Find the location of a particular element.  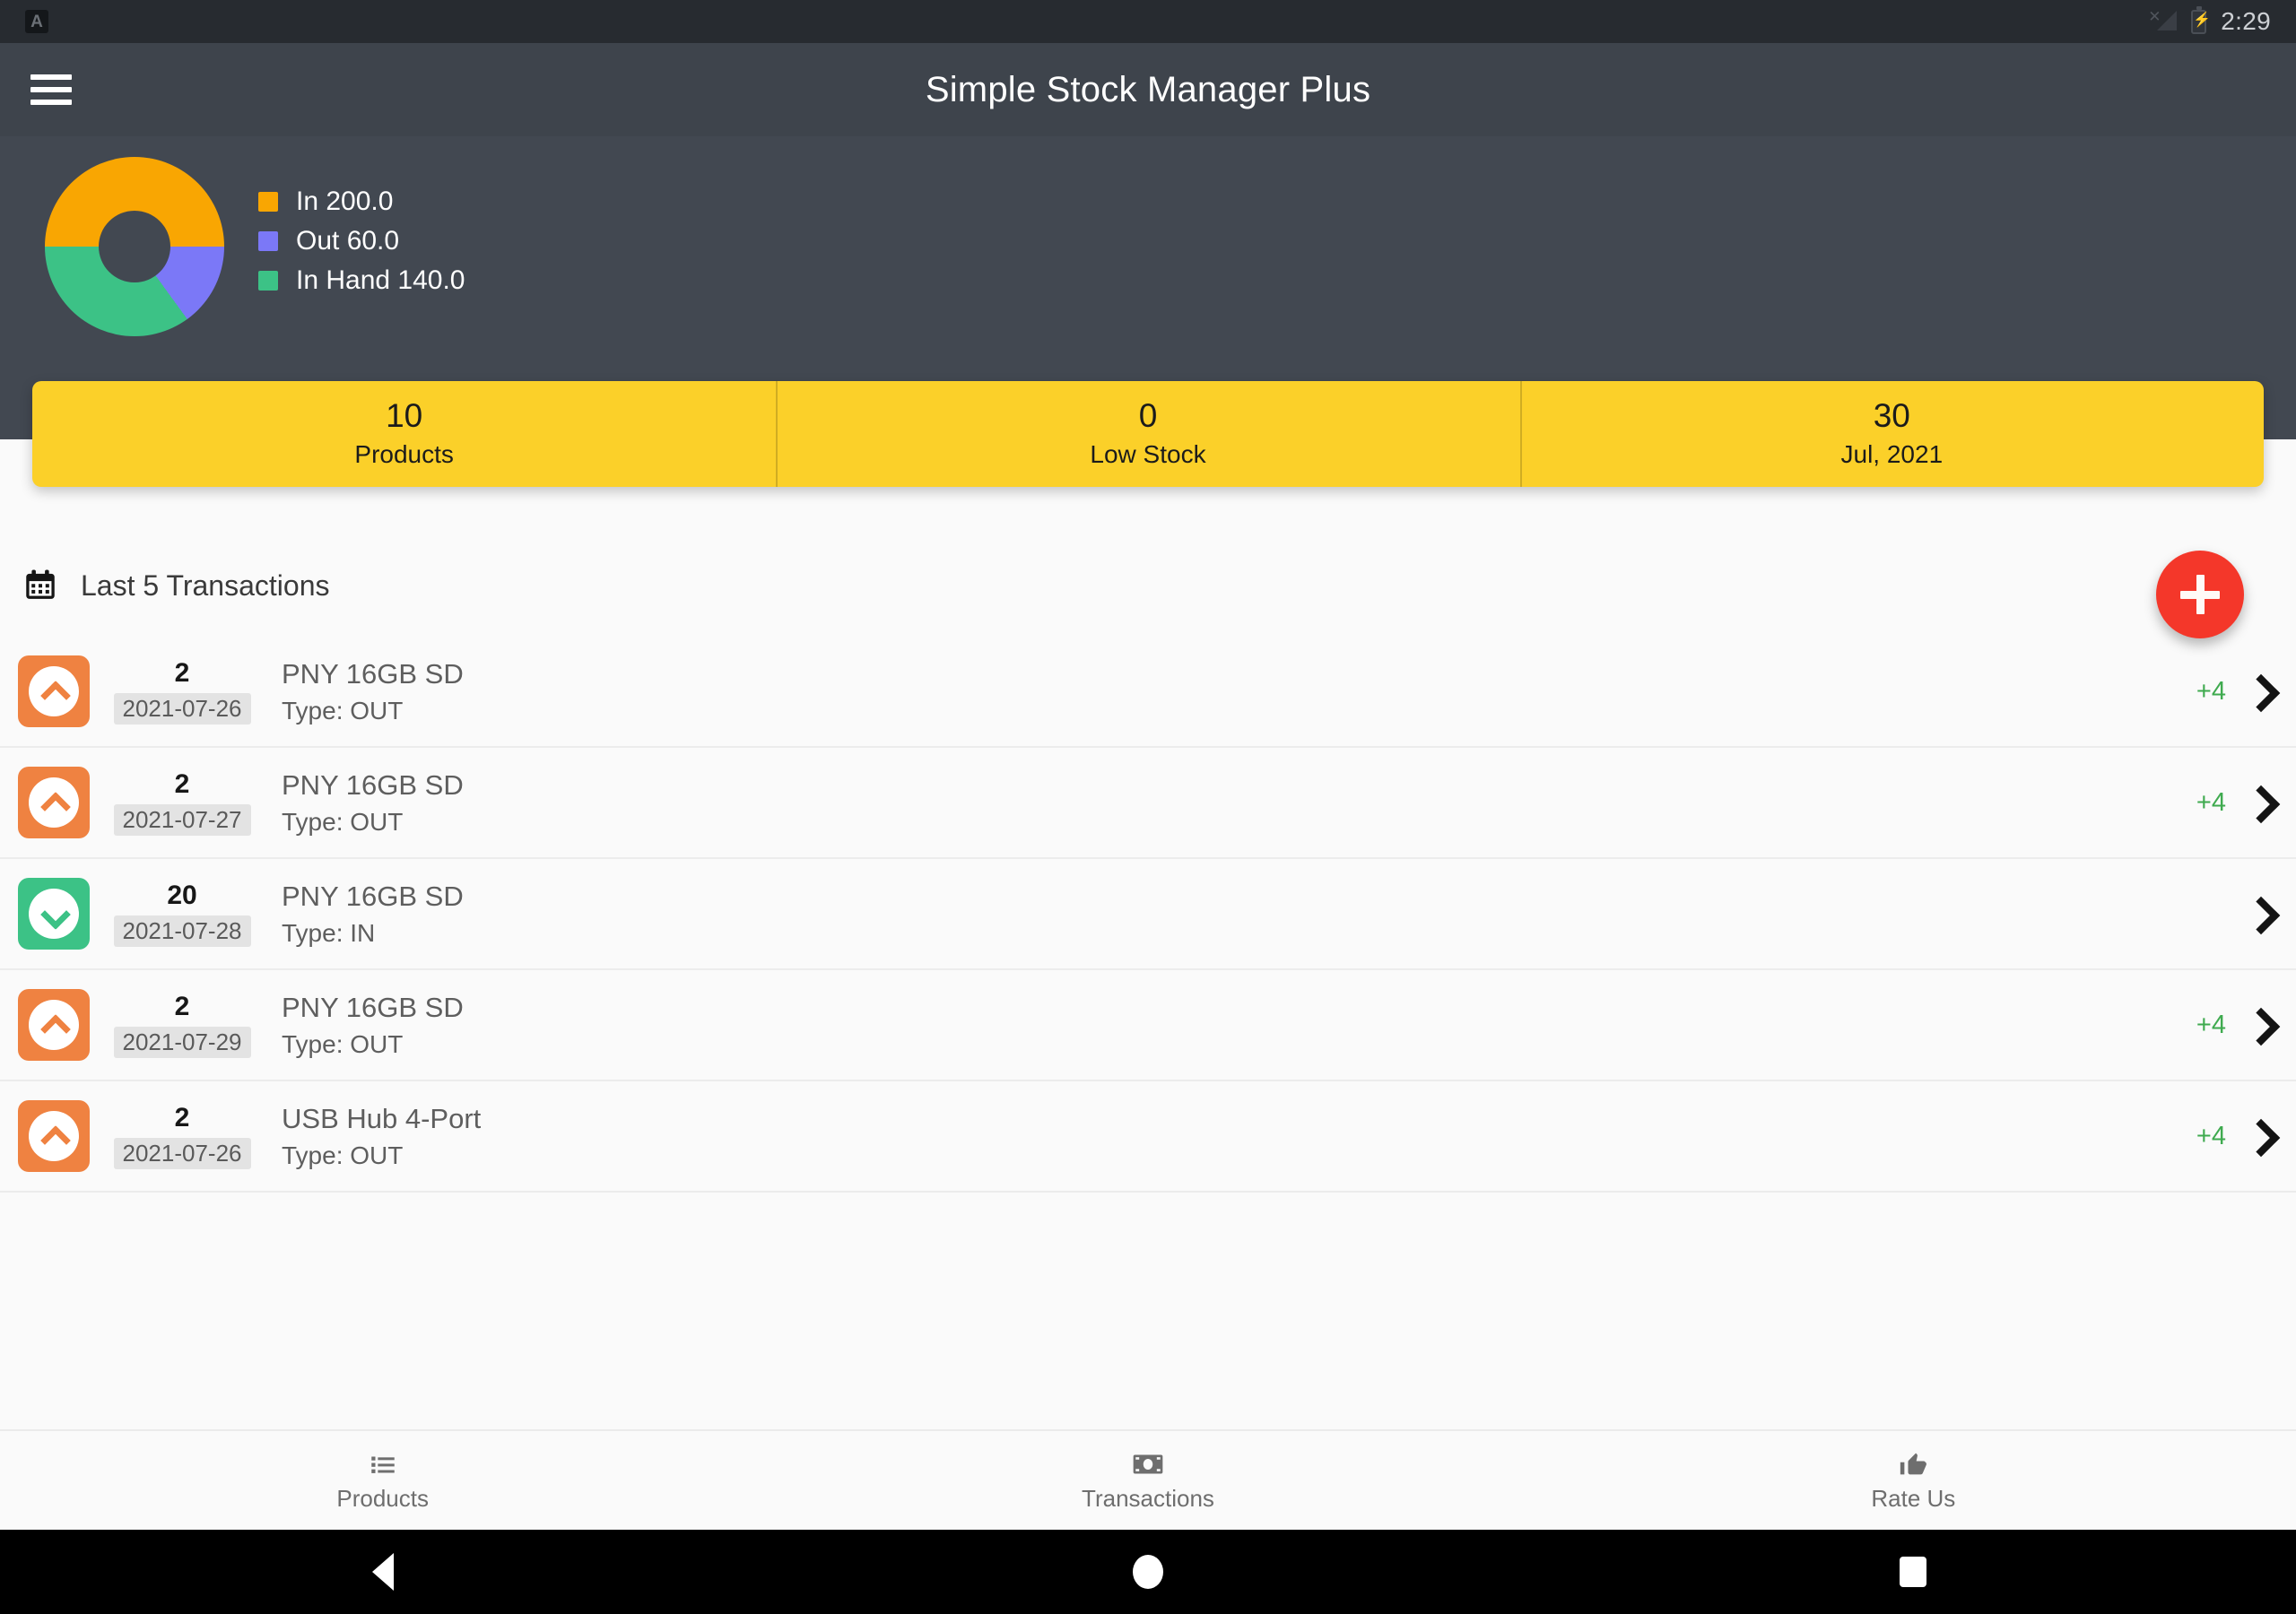

transaction-date: 2021-07-29 is located at coordinates (182, 1042).